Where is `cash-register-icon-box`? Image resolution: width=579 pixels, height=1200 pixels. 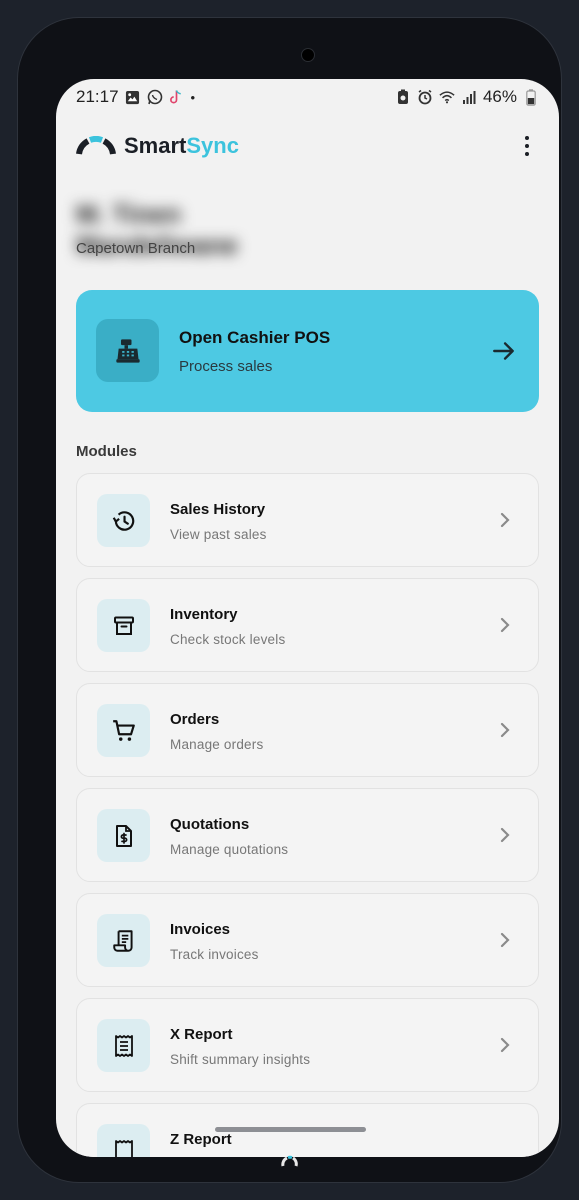 cash-register-icon-box is located at coordinates (127, 350).